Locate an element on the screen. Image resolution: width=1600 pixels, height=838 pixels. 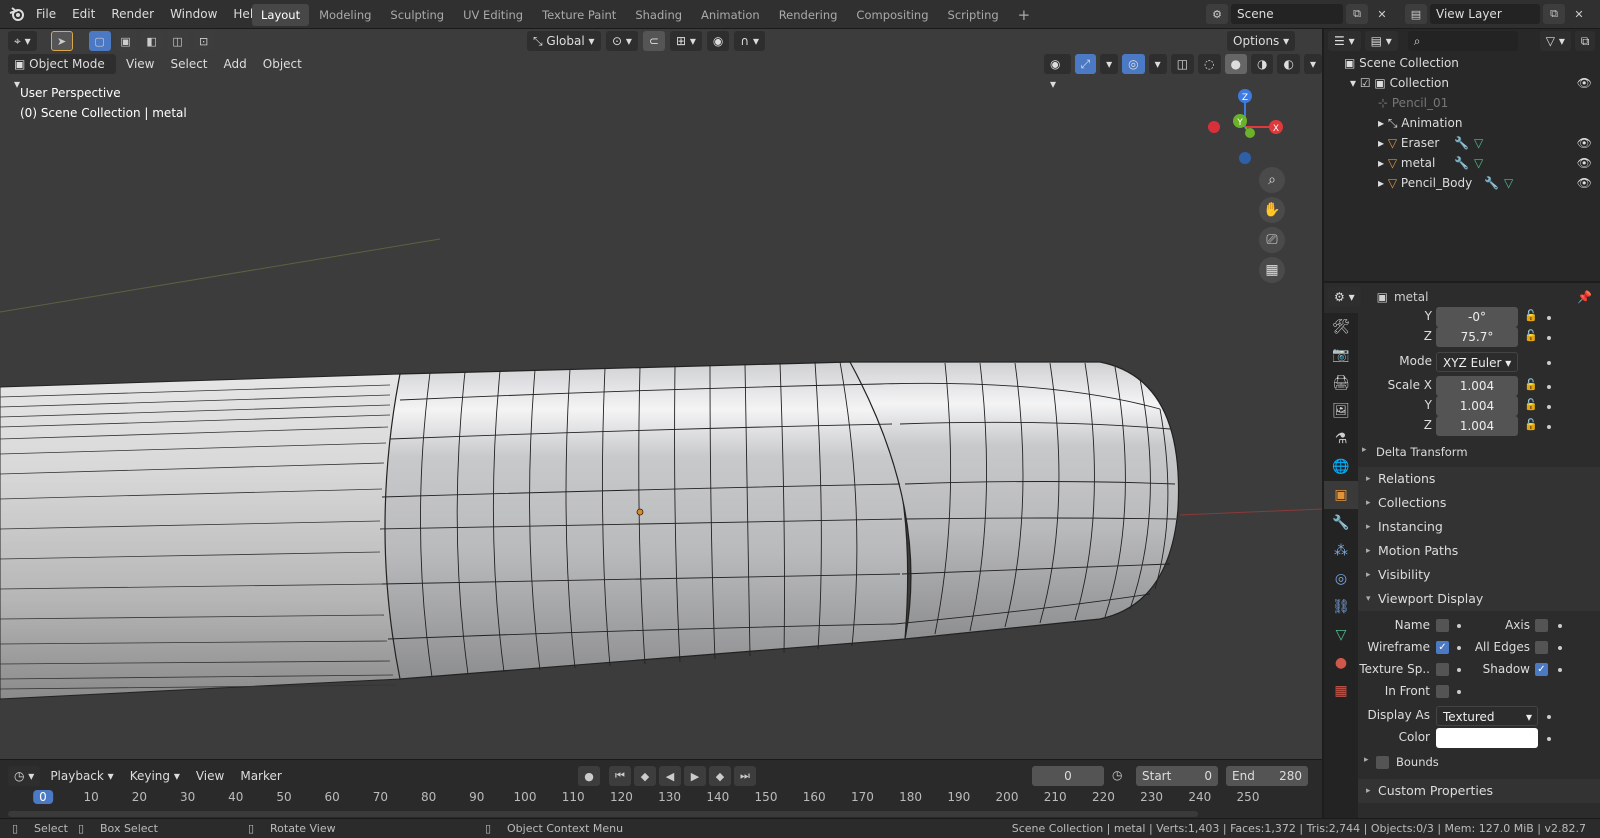
menu-edit: Edit is located at coordinates (83, 14).